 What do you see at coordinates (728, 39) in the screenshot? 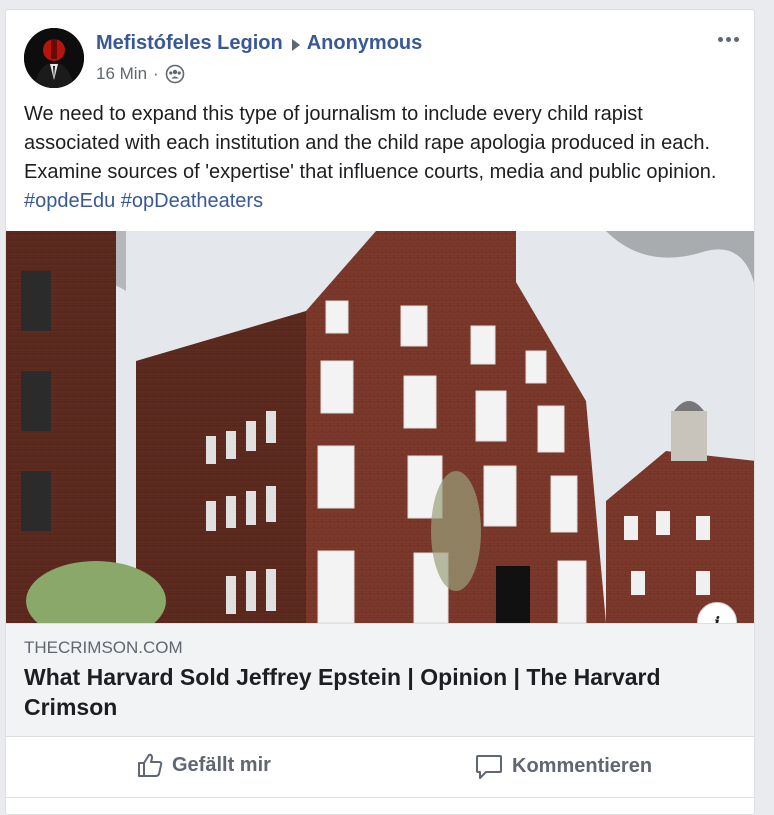
I see `more-horizontal-icon` at bounding box center [728, 39].